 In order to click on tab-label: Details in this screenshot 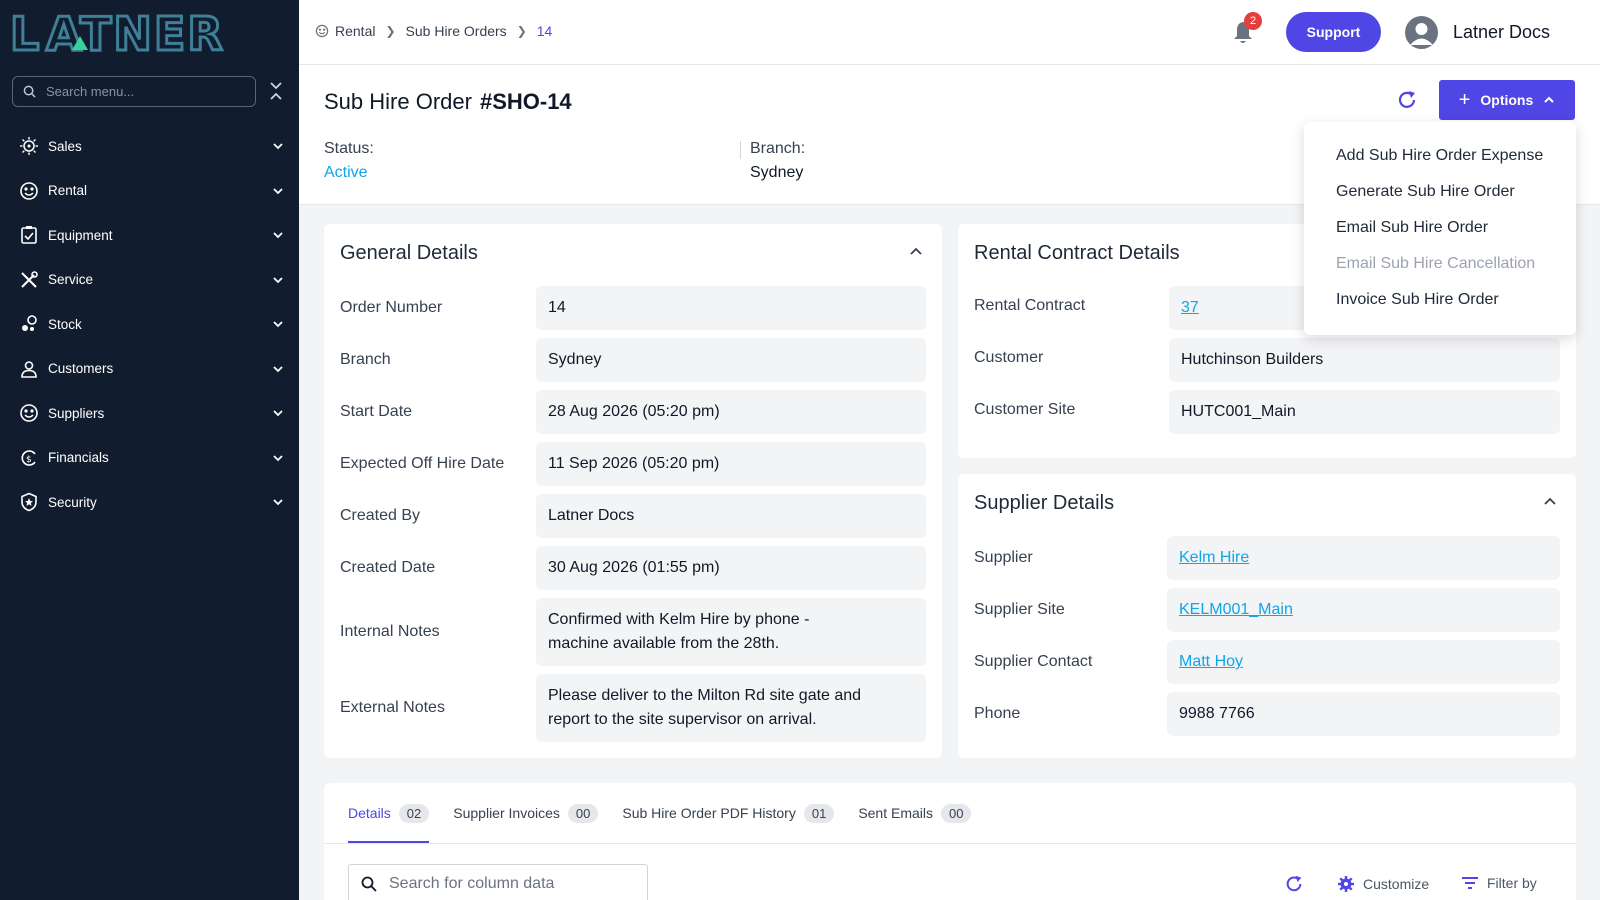, I will do `click(369, 813)`.